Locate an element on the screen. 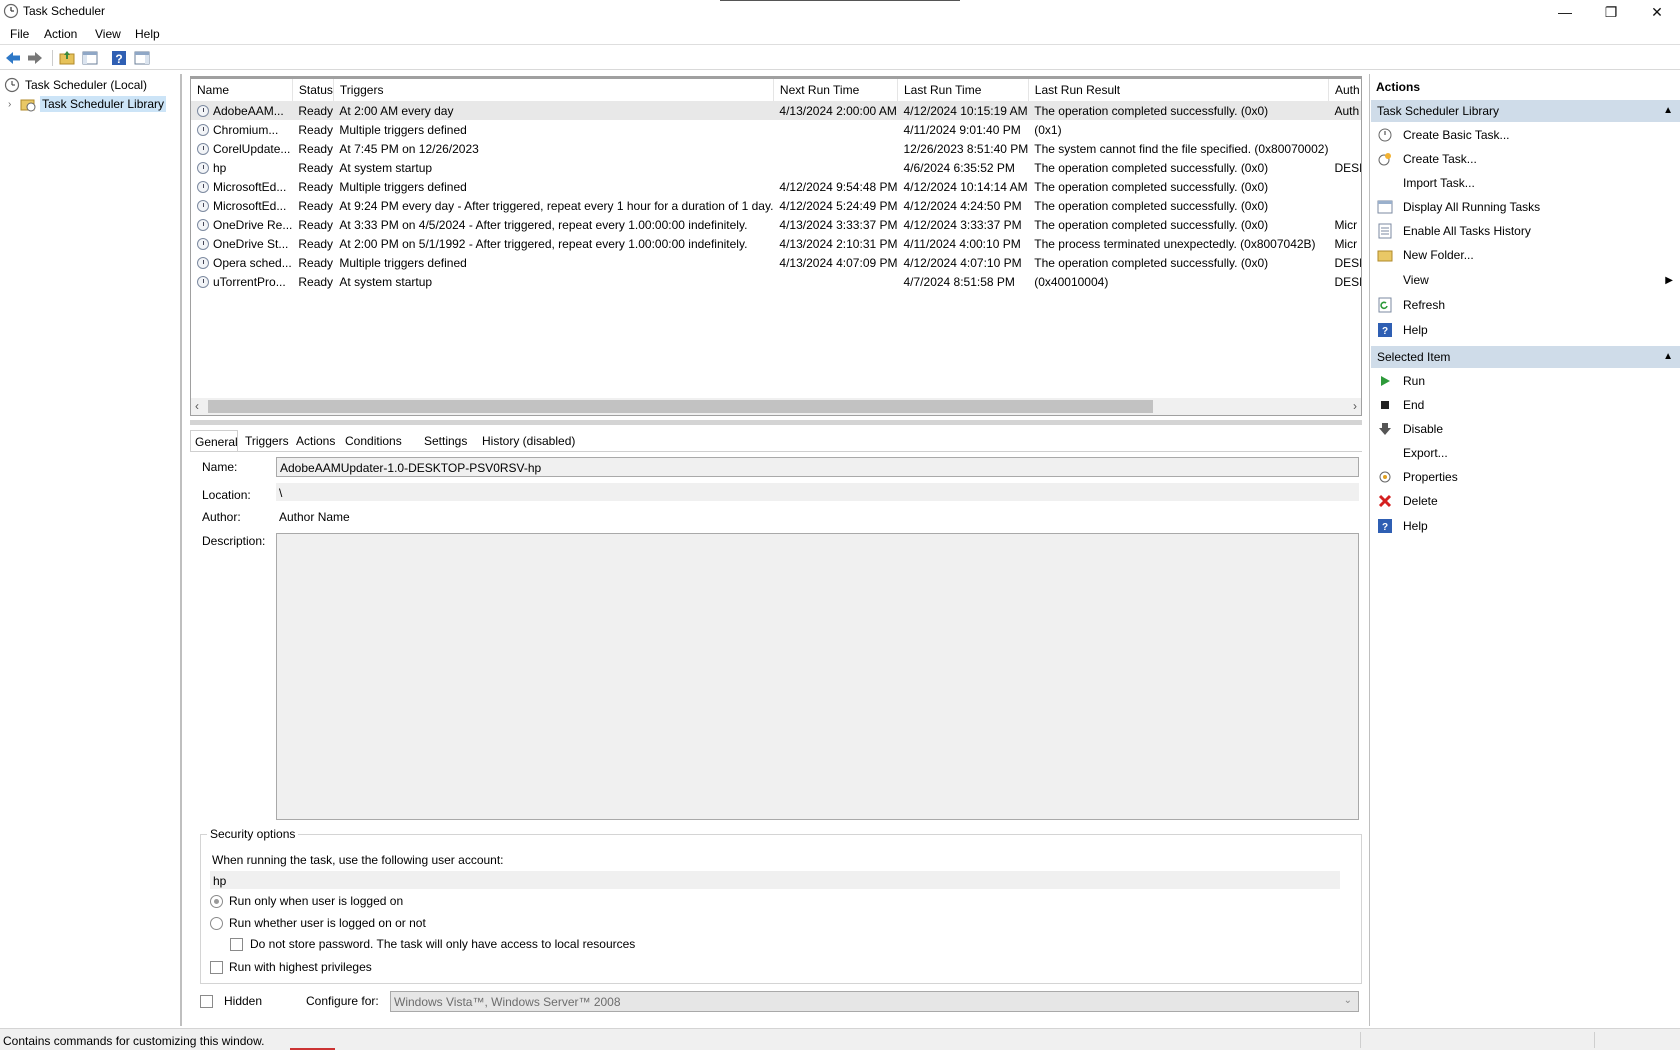  run-logged-on-radio is located at coordinates (216, 901).